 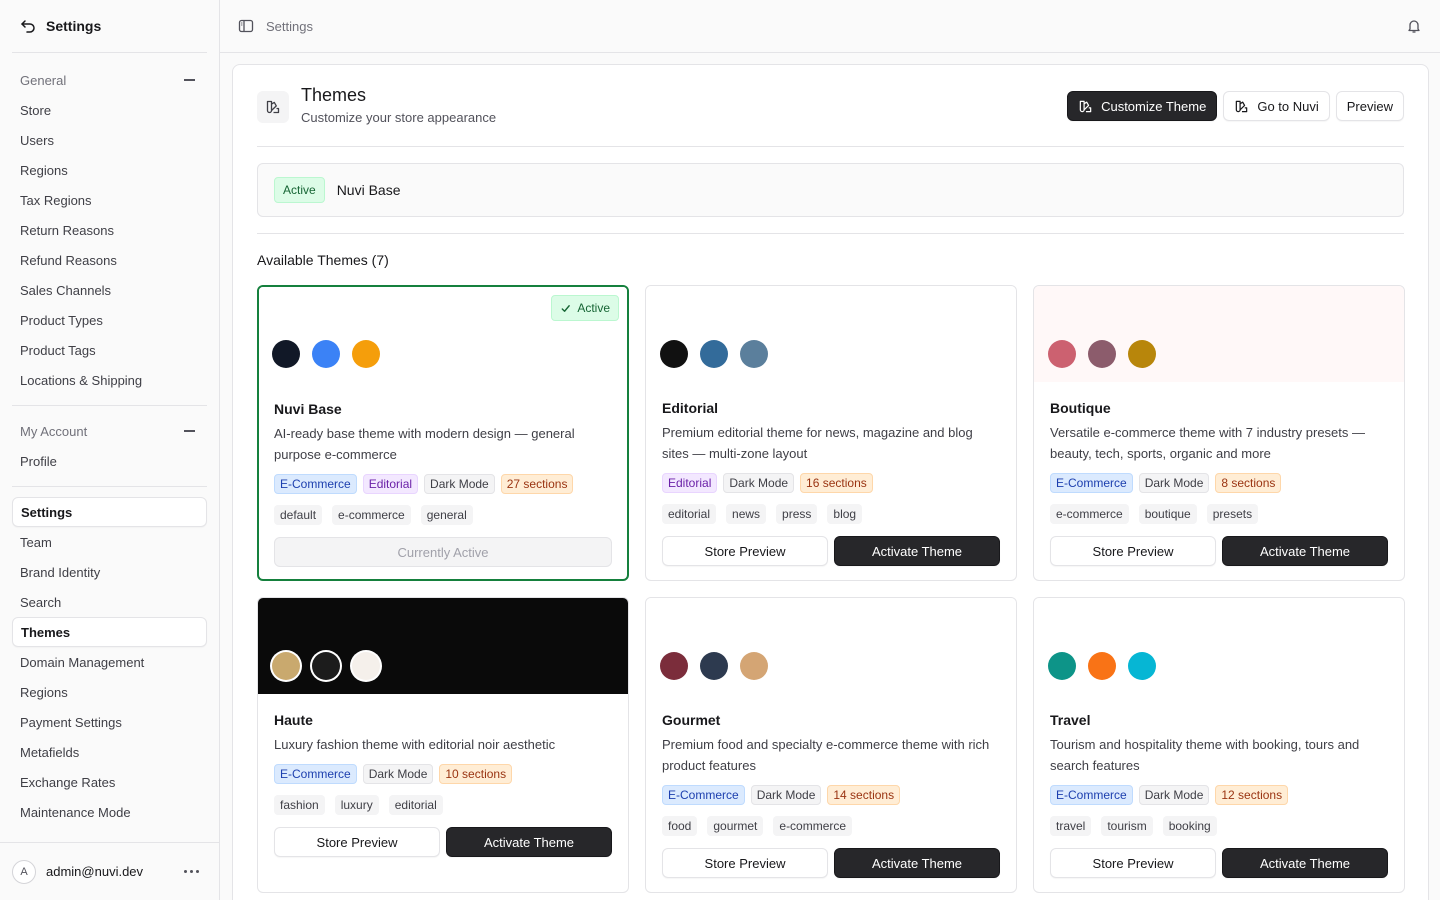 I want to click on user-email: admin@nuvi.dev, so click(x=95, y=871).